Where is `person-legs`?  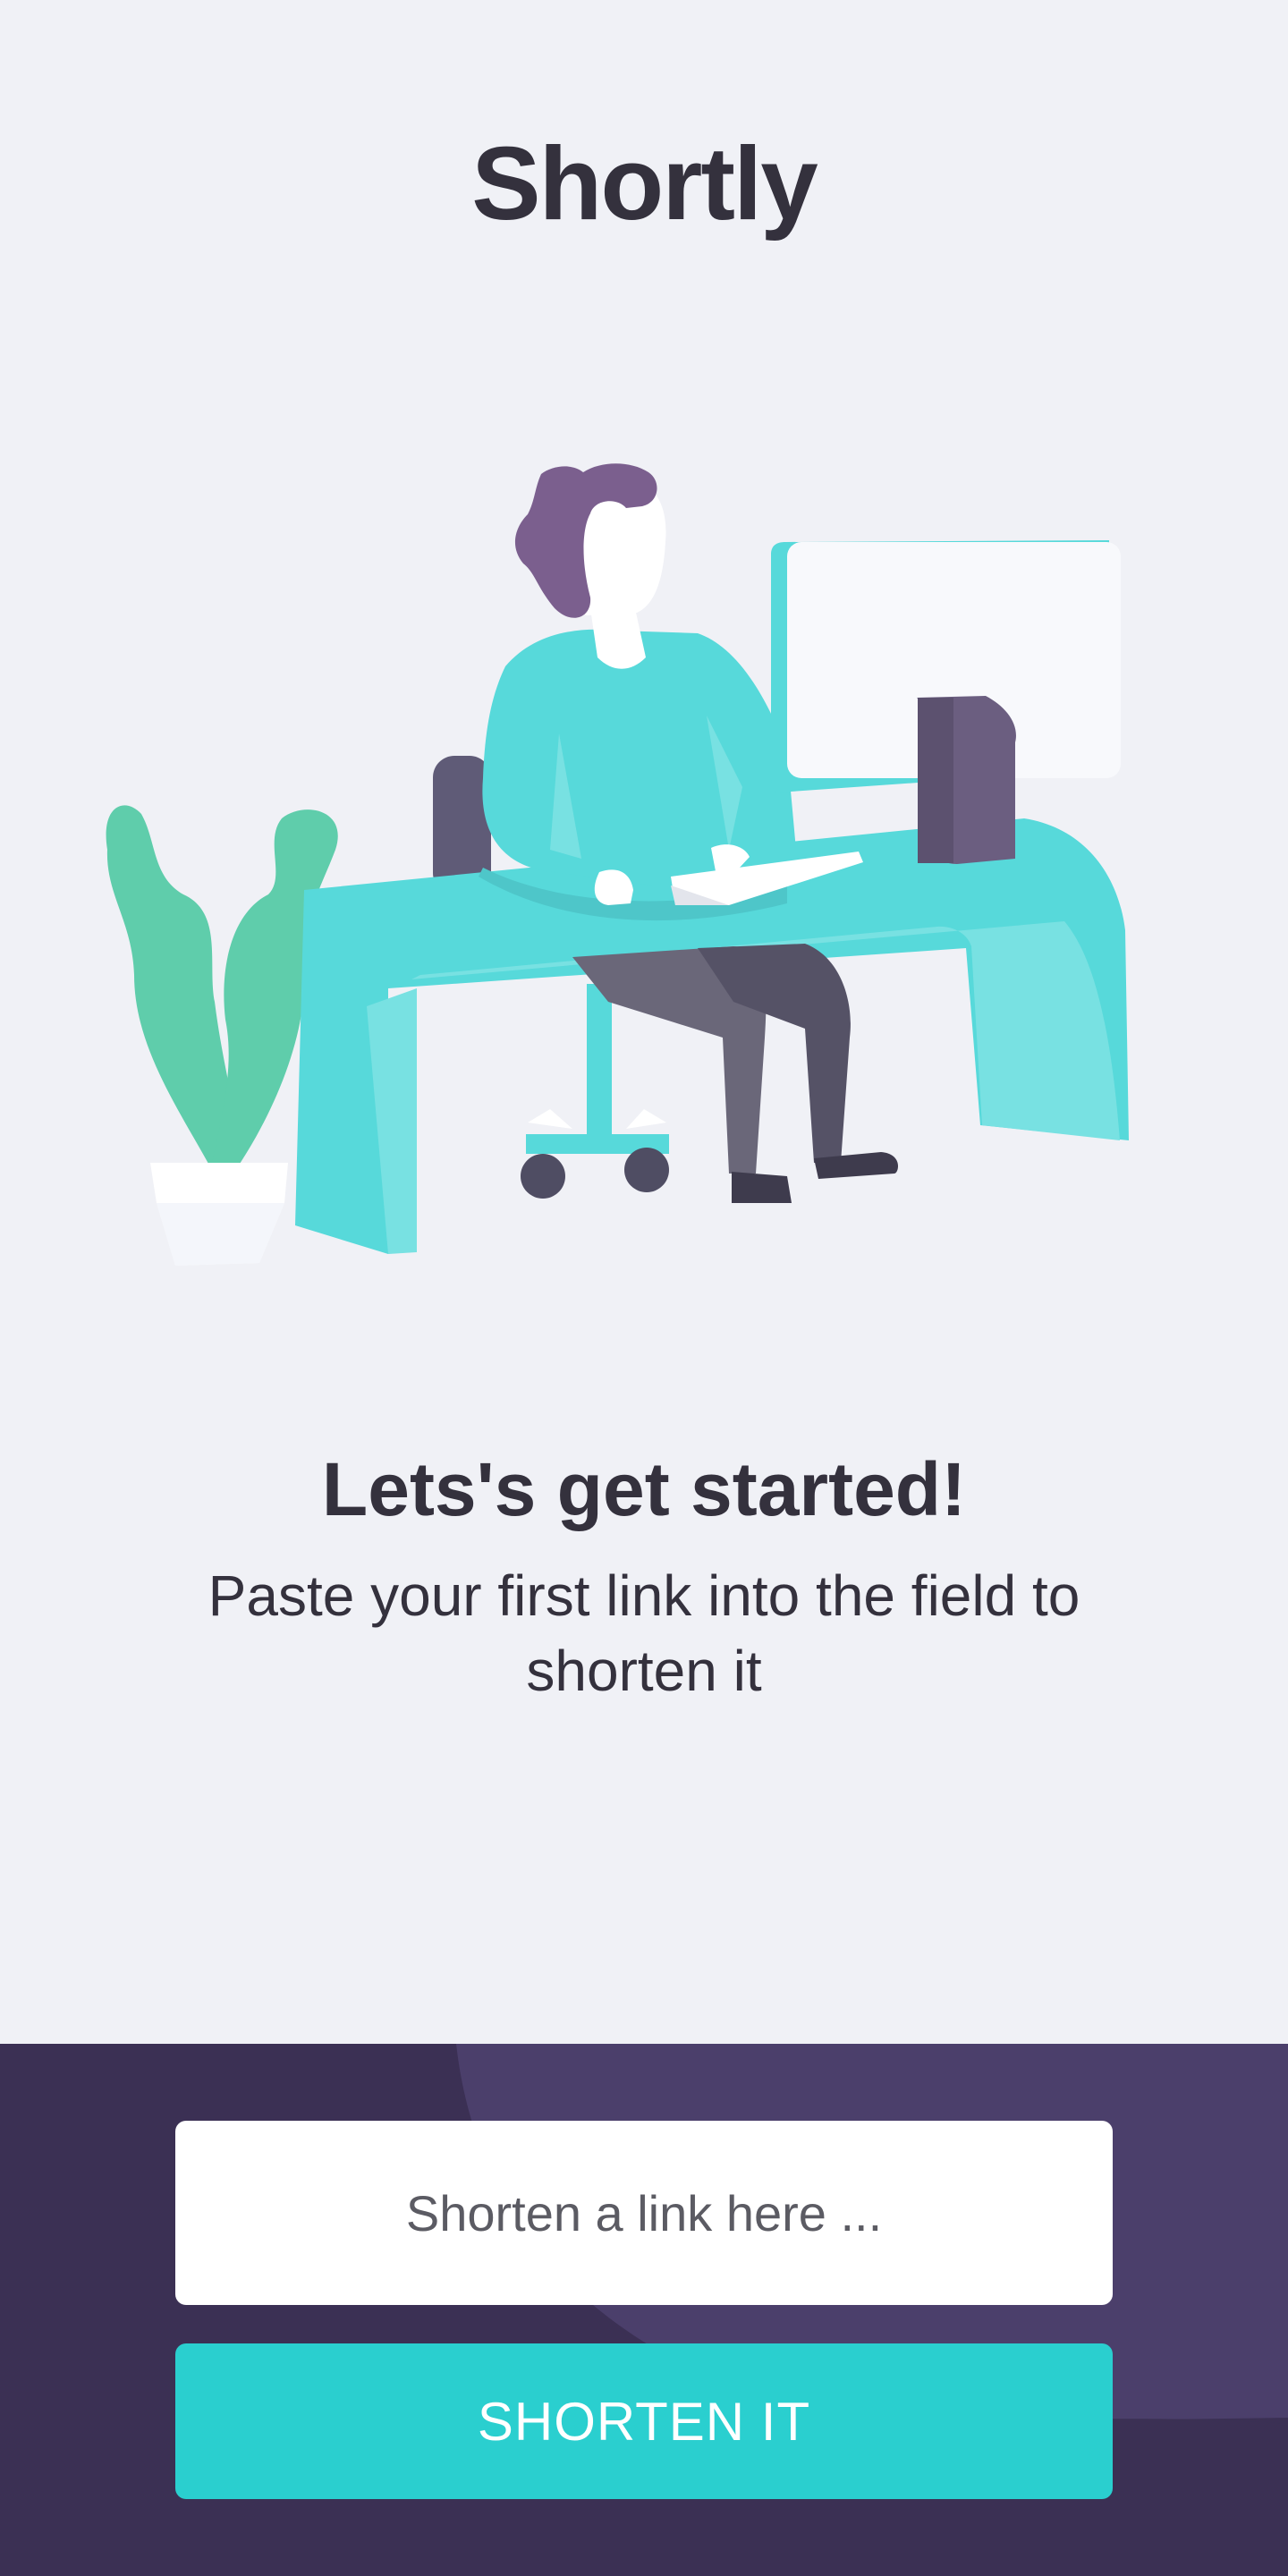 person-legs is located at coordinates (735, 1073).